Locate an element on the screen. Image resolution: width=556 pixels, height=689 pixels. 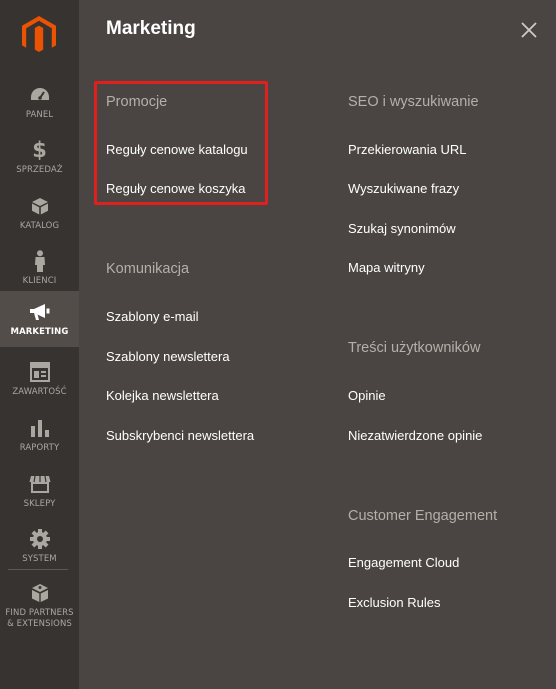
sidebar-item-panel: PANEL is located at coordinates (39, 106).